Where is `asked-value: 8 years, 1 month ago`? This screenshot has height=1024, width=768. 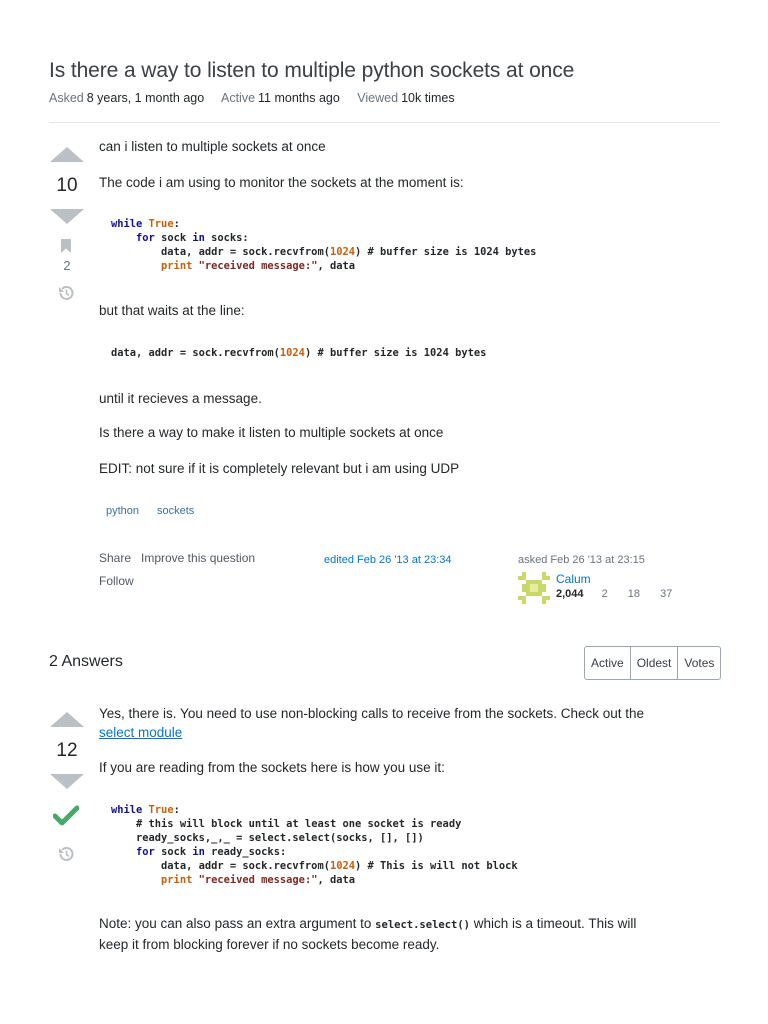 asked-value: 8 years, 1 month ago is located at coordinates (145, 98).